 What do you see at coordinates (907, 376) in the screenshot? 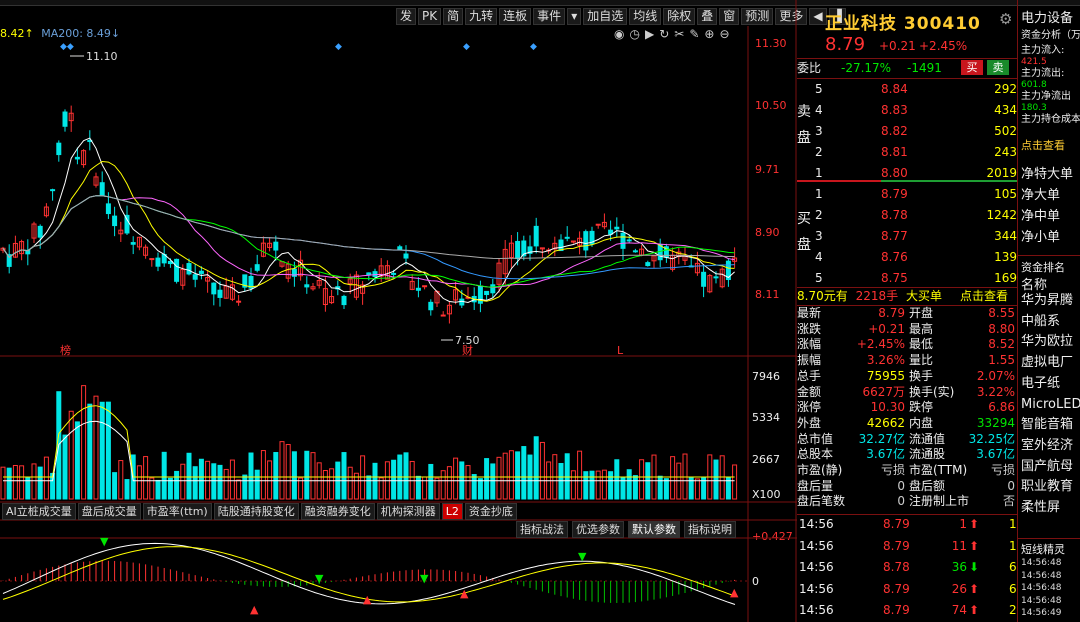
I see `stat-row: 总手 75955 换手 2.07%` at bounding box center [907, 376].